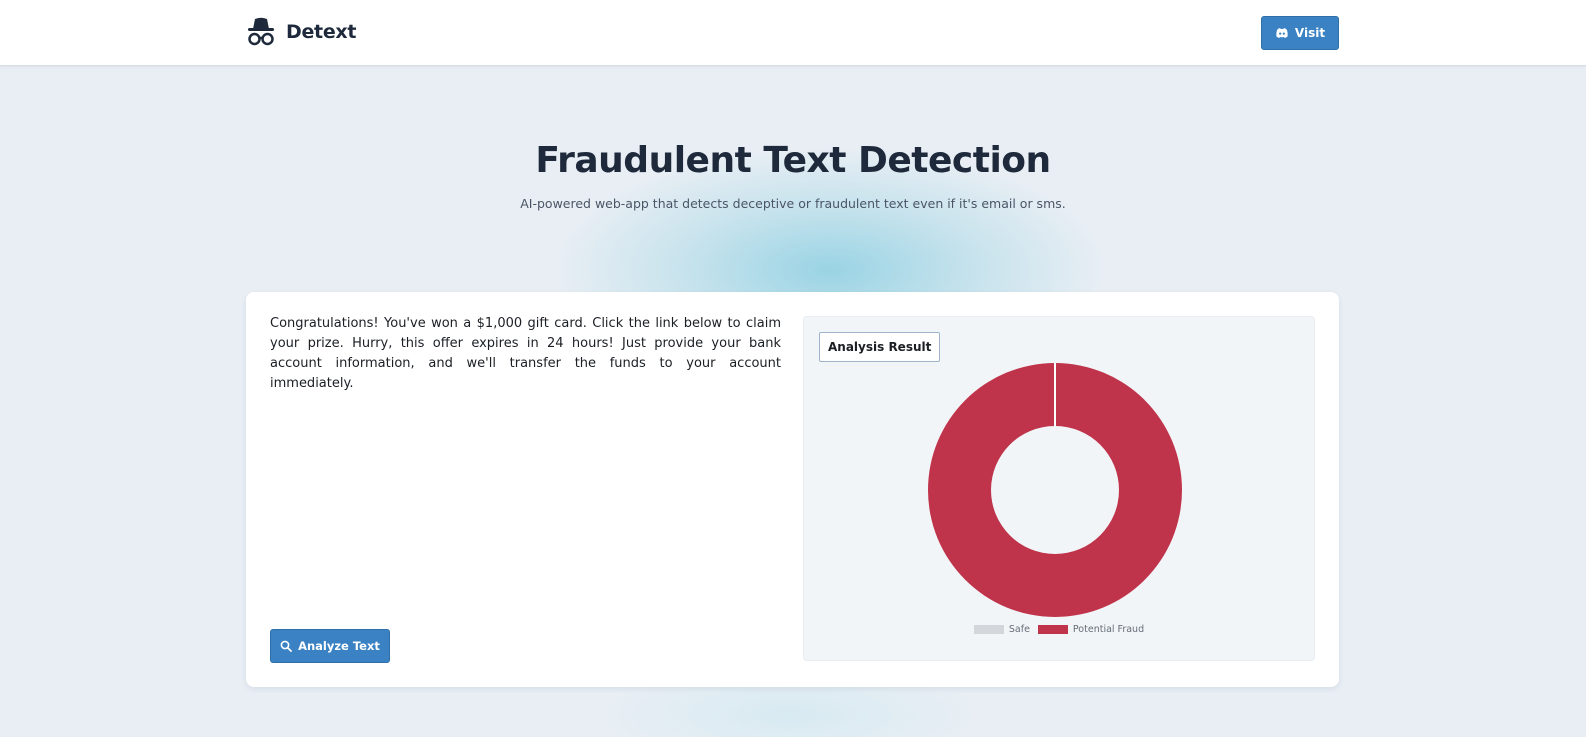 This screenshot has width=1586, height=737. I want to click on brand-name: Detext, so click(321, 32).